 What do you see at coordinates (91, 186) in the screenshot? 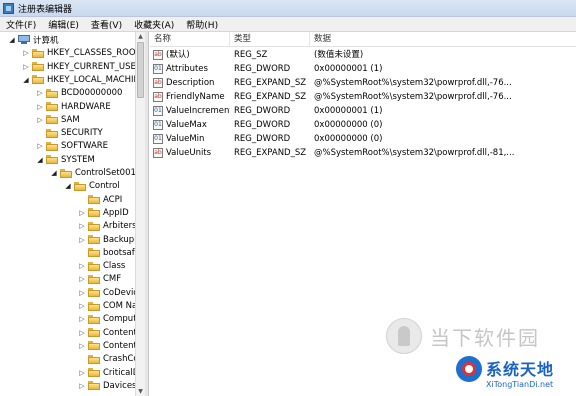
I see `tree-node: ◢ Control` at bounding box center [91, 186].